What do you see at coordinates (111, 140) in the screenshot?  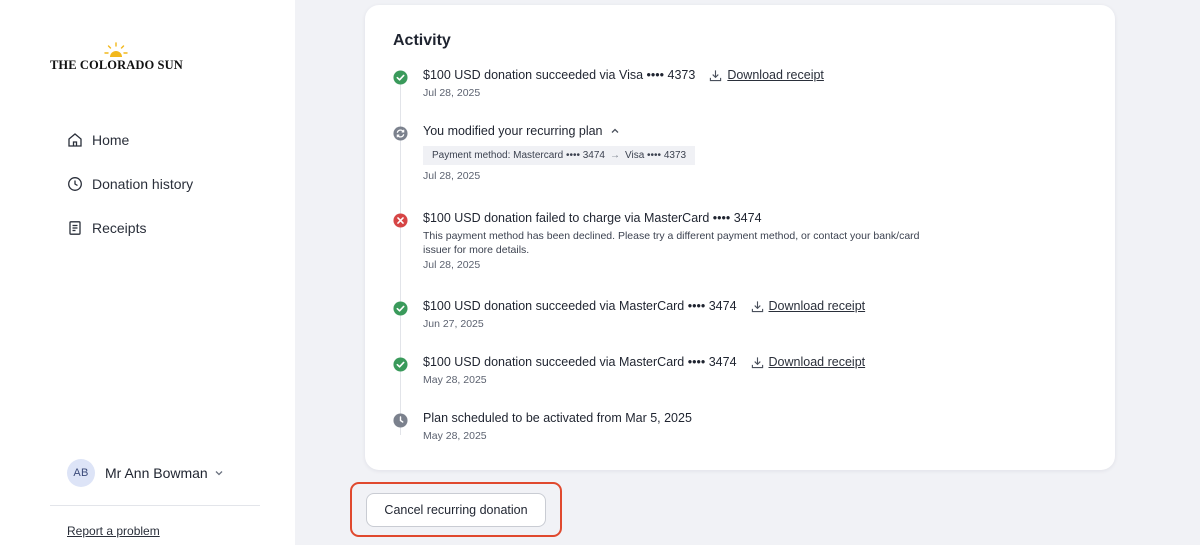 I see `sidebar-item-label: Home` at bounding box center [111, 140].